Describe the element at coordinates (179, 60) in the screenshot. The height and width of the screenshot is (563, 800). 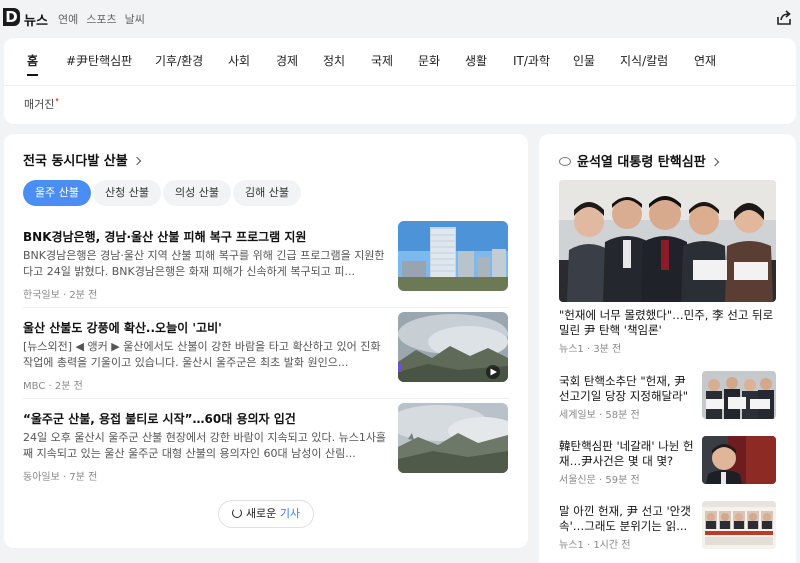
I see `tab-climate: 기후/환경` at that location.